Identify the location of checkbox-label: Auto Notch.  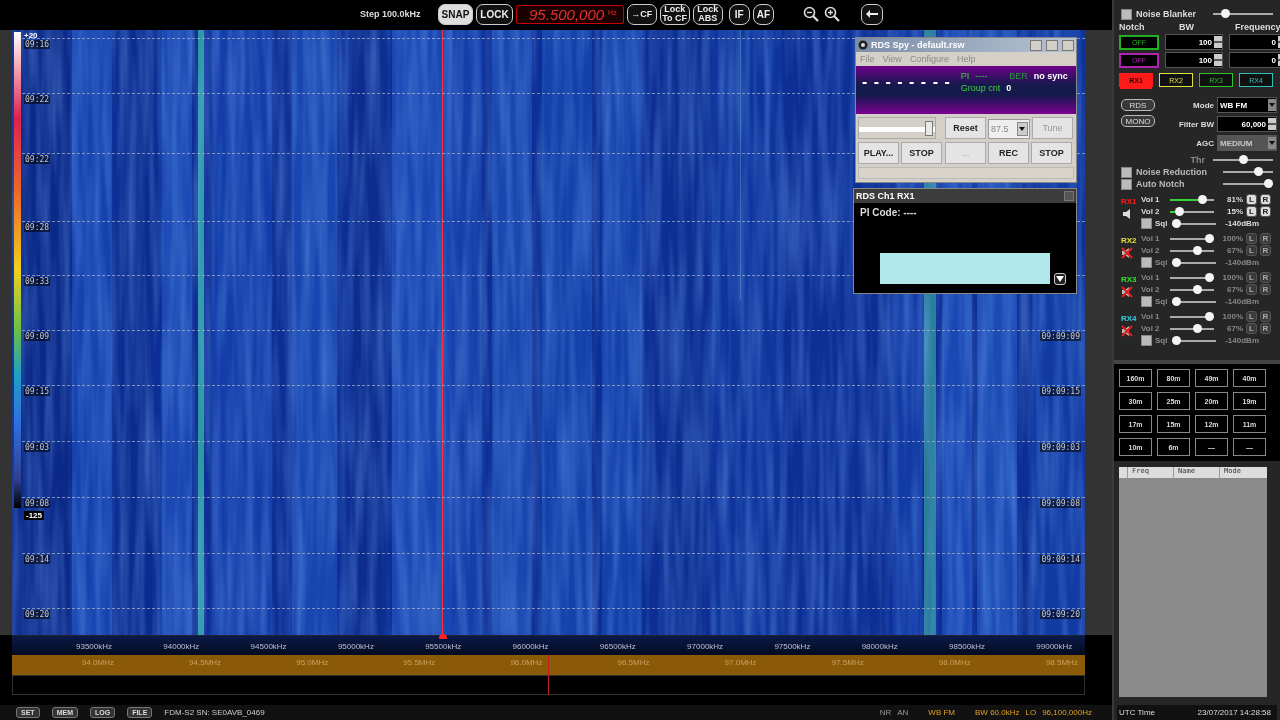
(1160, 184).